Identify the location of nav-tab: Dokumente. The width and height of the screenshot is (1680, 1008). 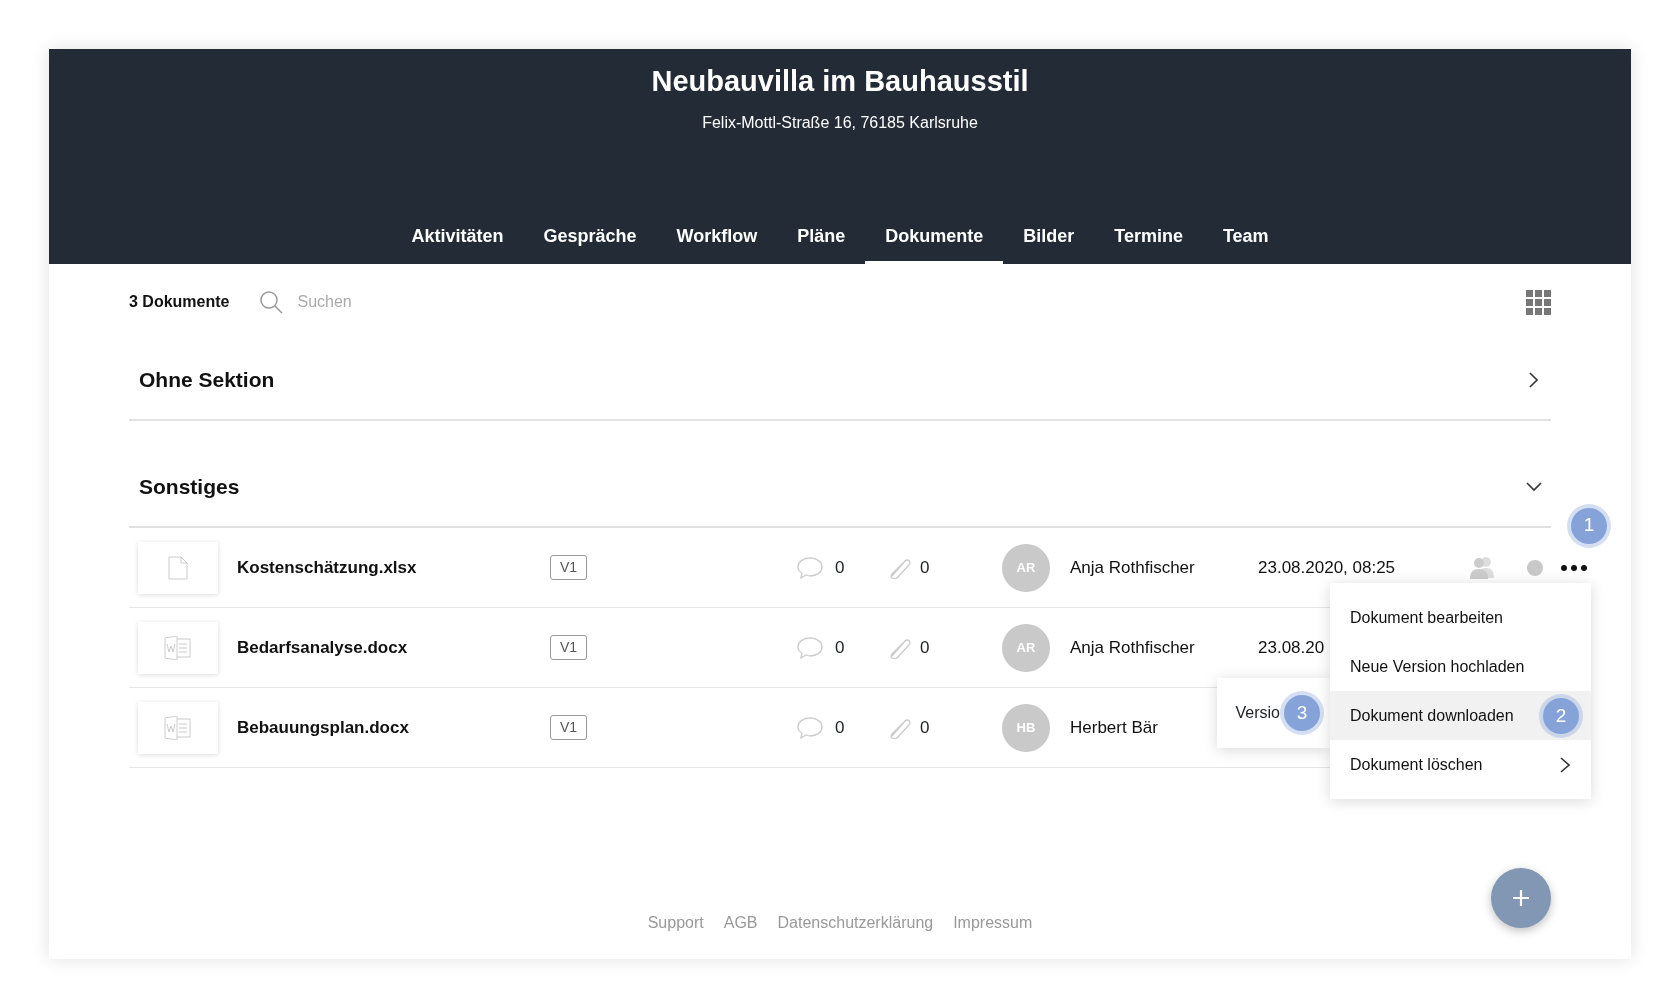
(934, 237).